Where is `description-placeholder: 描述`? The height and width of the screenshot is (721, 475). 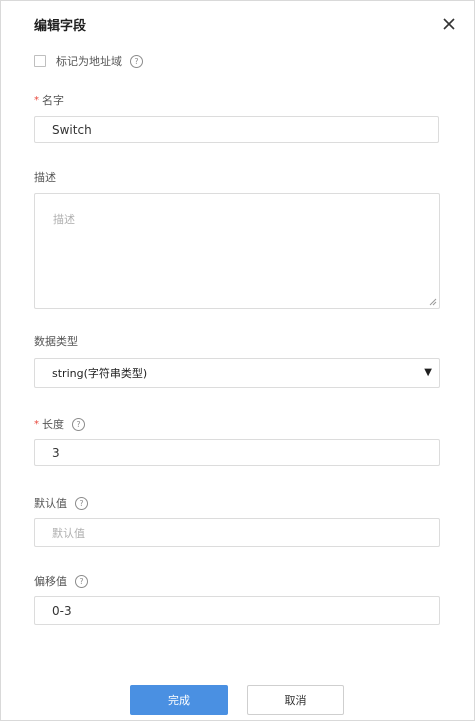 description-placeholder: 描述 is located at coordinates (64, 219).